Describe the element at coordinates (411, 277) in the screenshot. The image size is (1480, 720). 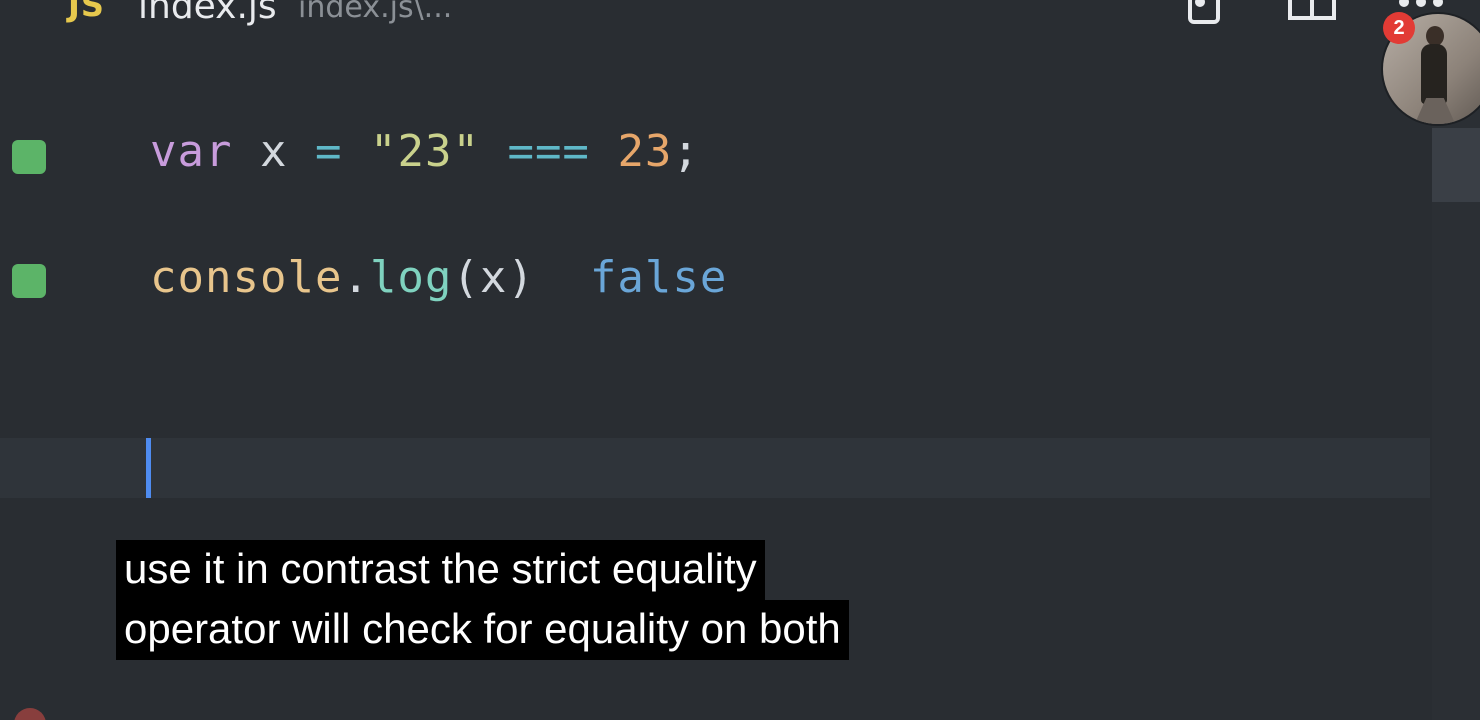
I see `method-token: log` at that location.